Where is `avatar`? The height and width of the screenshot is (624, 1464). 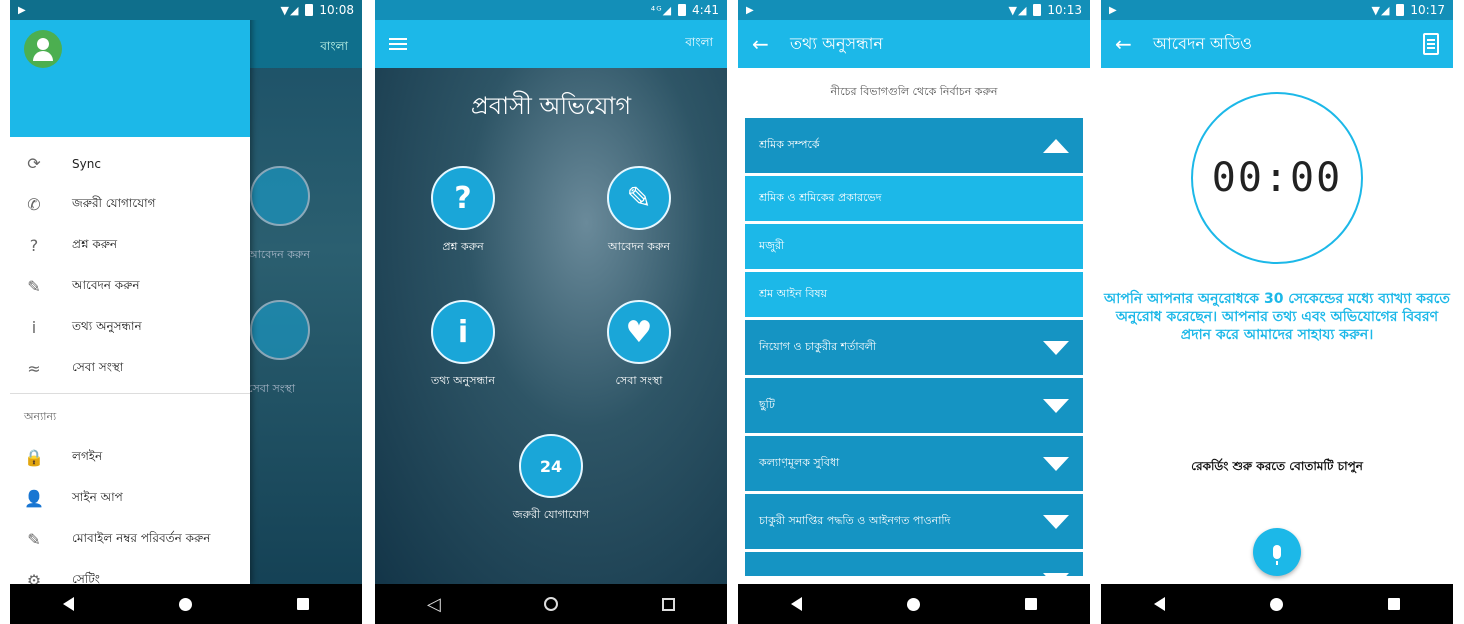 avatar is located at coordinates (43, 49).